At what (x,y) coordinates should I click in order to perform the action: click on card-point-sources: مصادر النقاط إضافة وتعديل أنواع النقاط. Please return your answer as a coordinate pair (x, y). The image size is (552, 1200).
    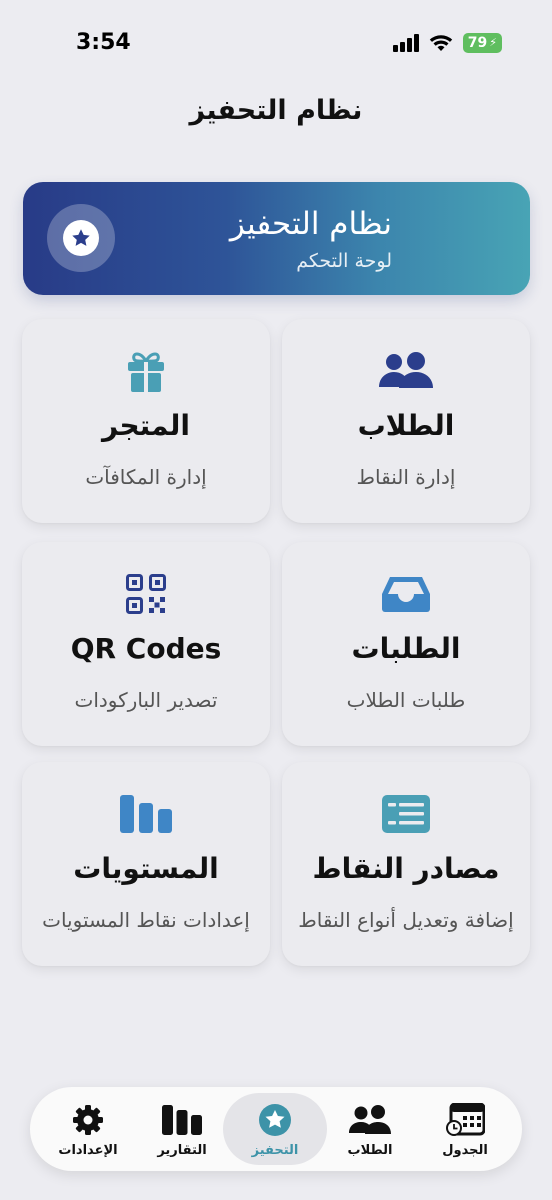
    Looking at the image, I should click on (406, 864).